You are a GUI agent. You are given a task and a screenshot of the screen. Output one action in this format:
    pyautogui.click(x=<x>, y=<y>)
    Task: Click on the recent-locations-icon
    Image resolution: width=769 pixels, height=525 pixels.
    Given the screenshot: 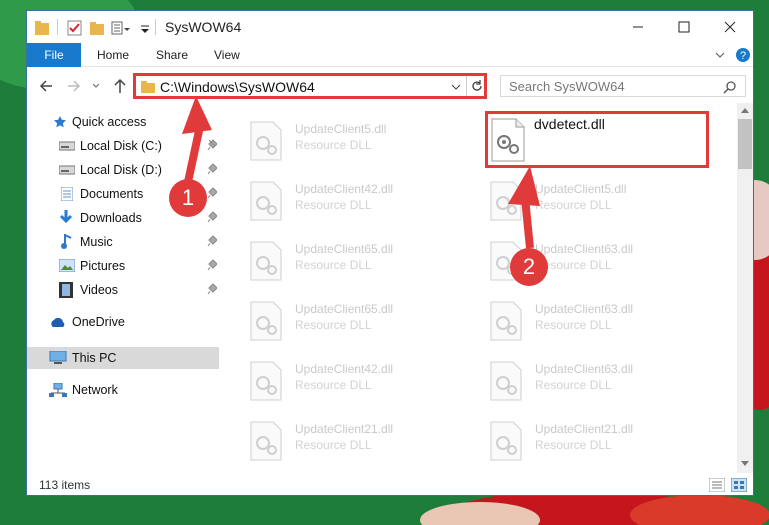 What is the action you would take?
    pyautogui.click(x=100, y=86)
    